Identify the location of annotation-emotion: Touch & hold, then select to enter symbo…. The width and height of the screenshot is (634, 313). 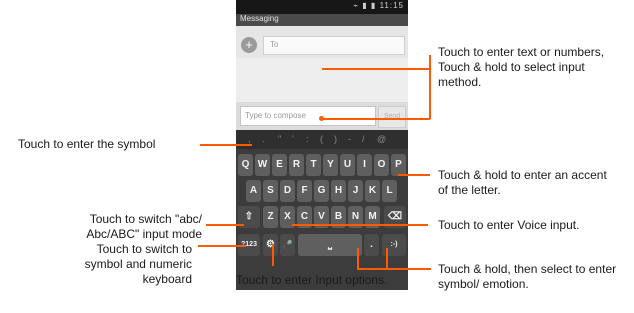
(527, 276).